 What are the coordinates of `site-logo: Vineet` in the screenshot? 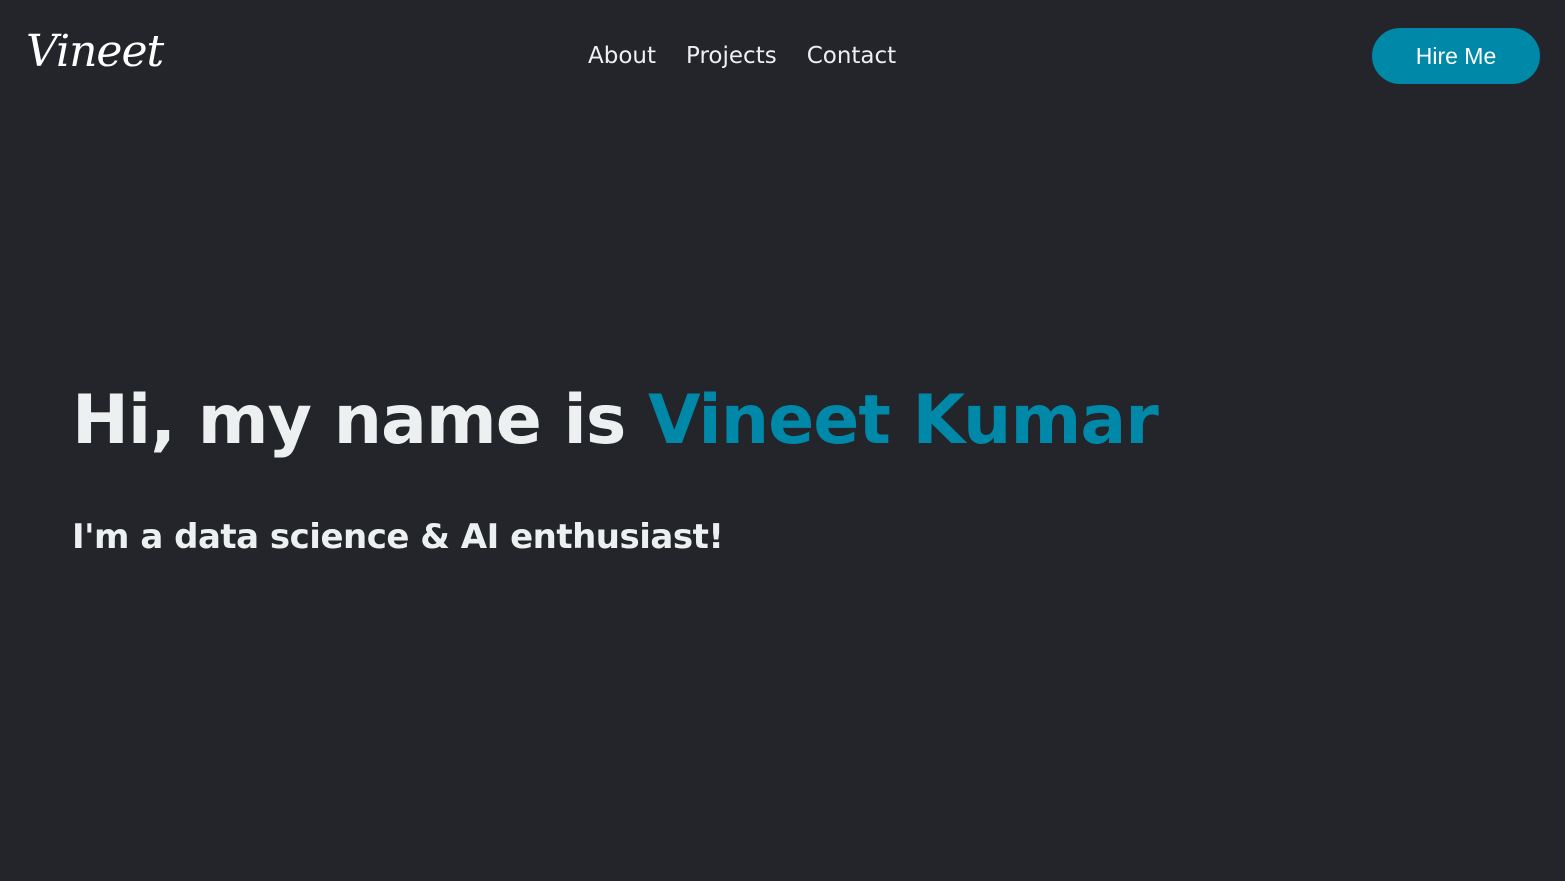 It's located at (95, 52).